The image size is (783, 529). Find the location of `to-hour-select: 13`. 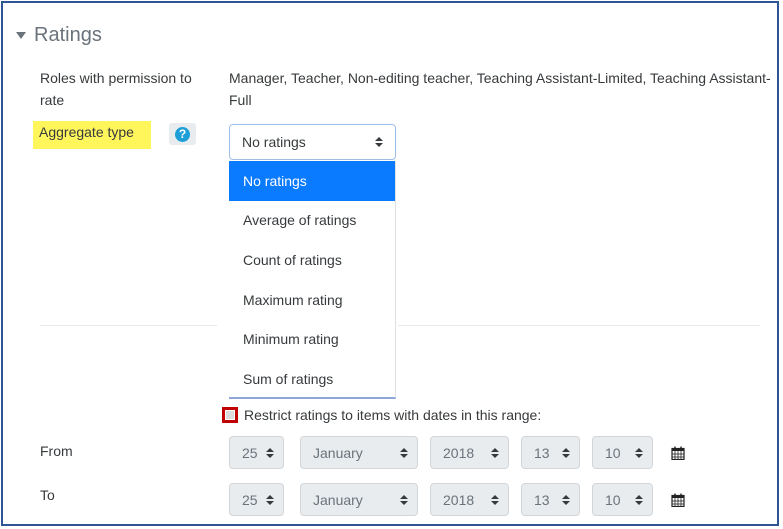

to-hour-select: 13 is located at coordinates (550, 499).